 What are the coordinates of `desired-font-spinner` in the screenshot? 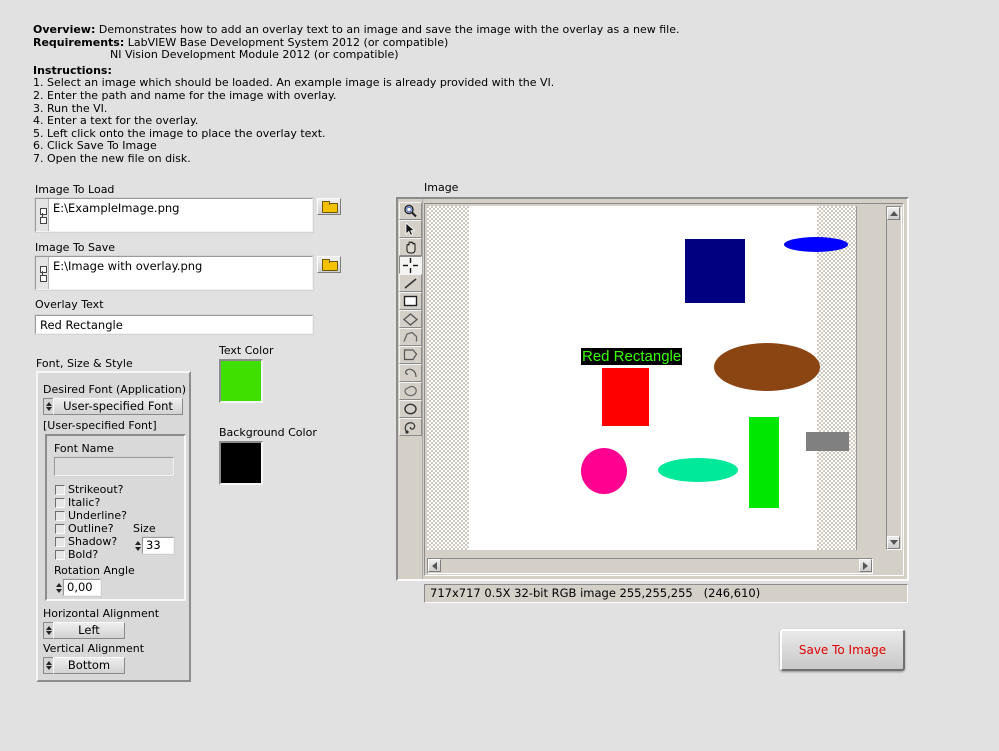 It's located at (48, 406).